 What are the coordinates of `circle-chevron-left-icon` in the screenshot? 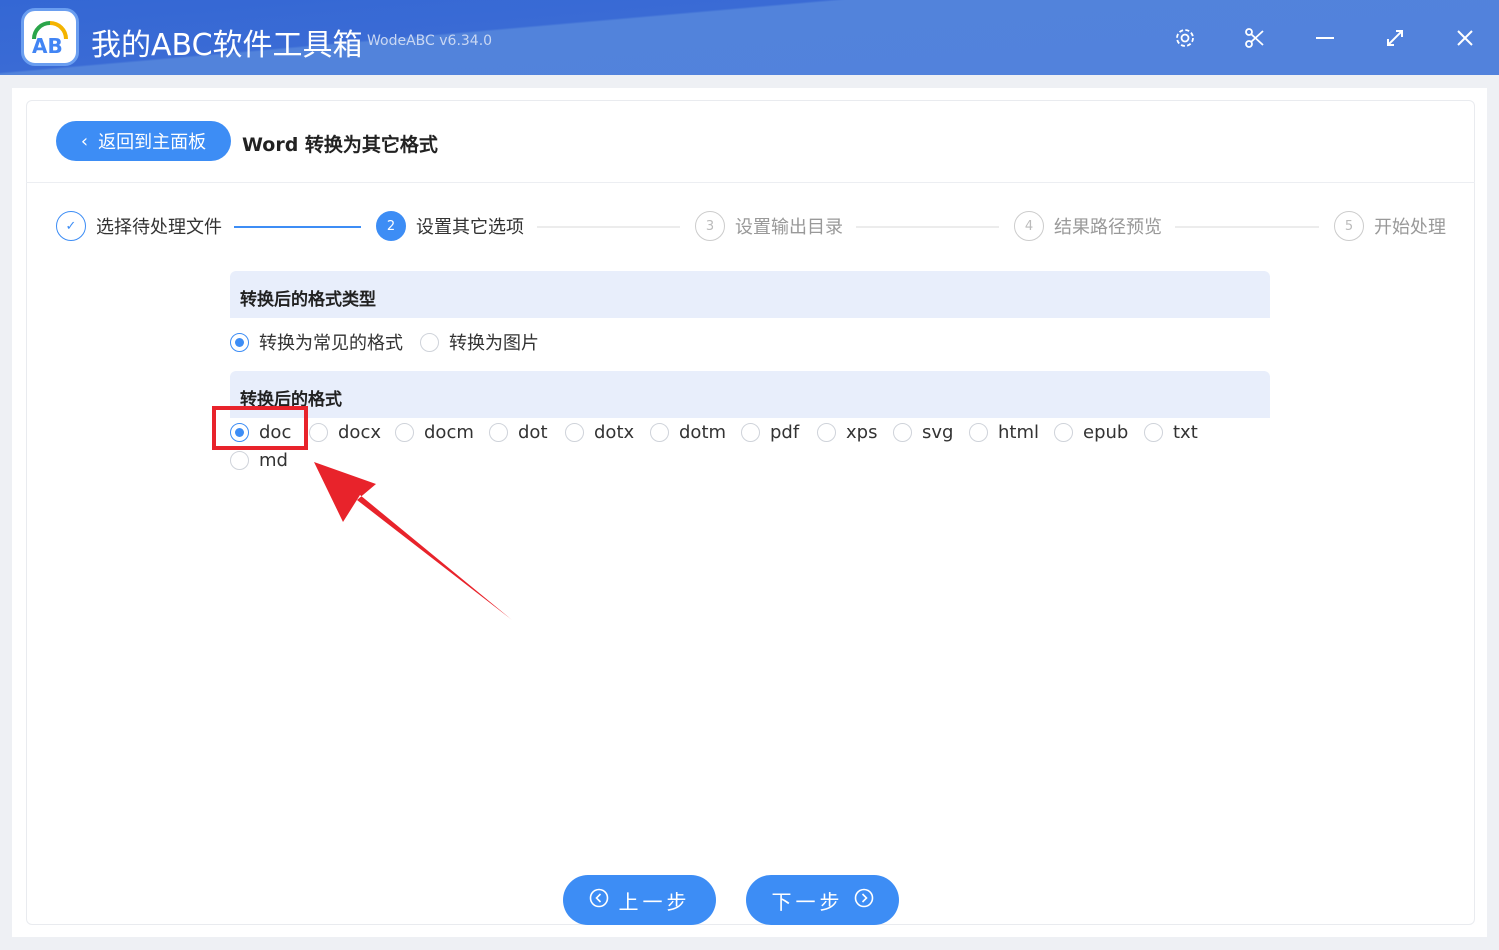 It's located at (599, 900).